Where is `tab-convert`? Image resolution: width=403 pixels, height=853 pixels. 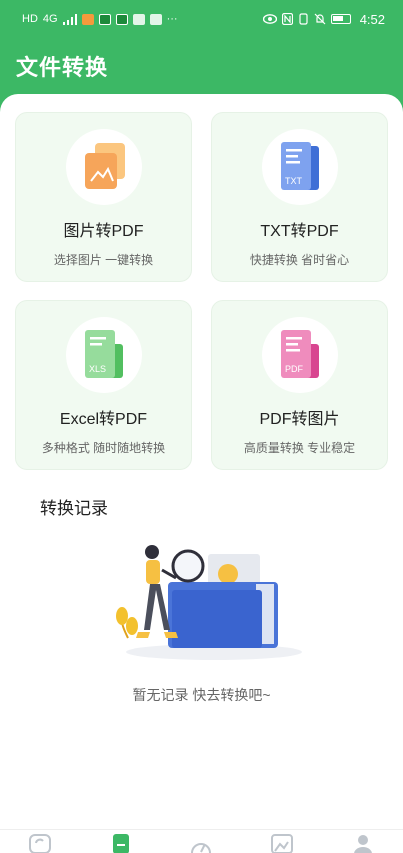 tab-convert is located at coordinates (40, 841).